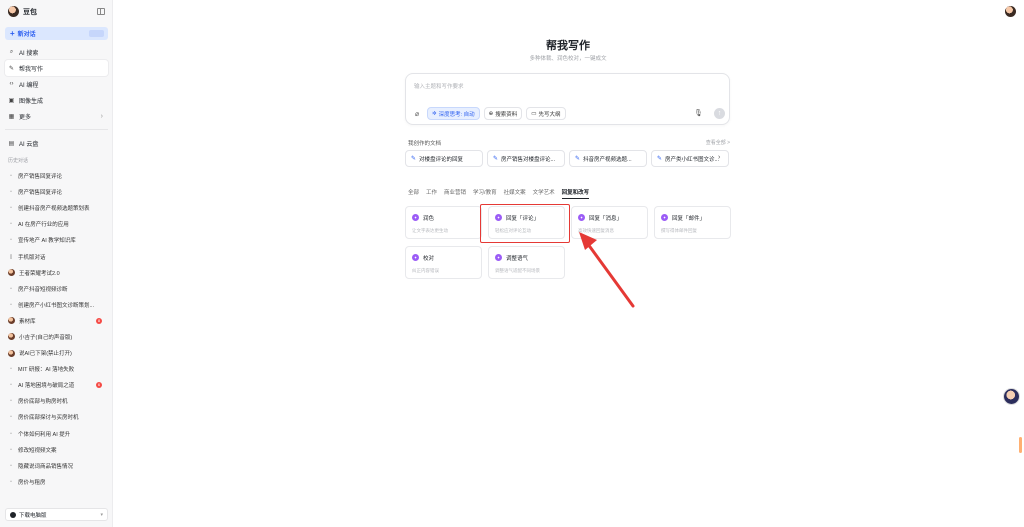  What do you see at coordinates (517, 259) in the screenshot?
I see `card-title: 调整语气` at bounding box center [517, 259].